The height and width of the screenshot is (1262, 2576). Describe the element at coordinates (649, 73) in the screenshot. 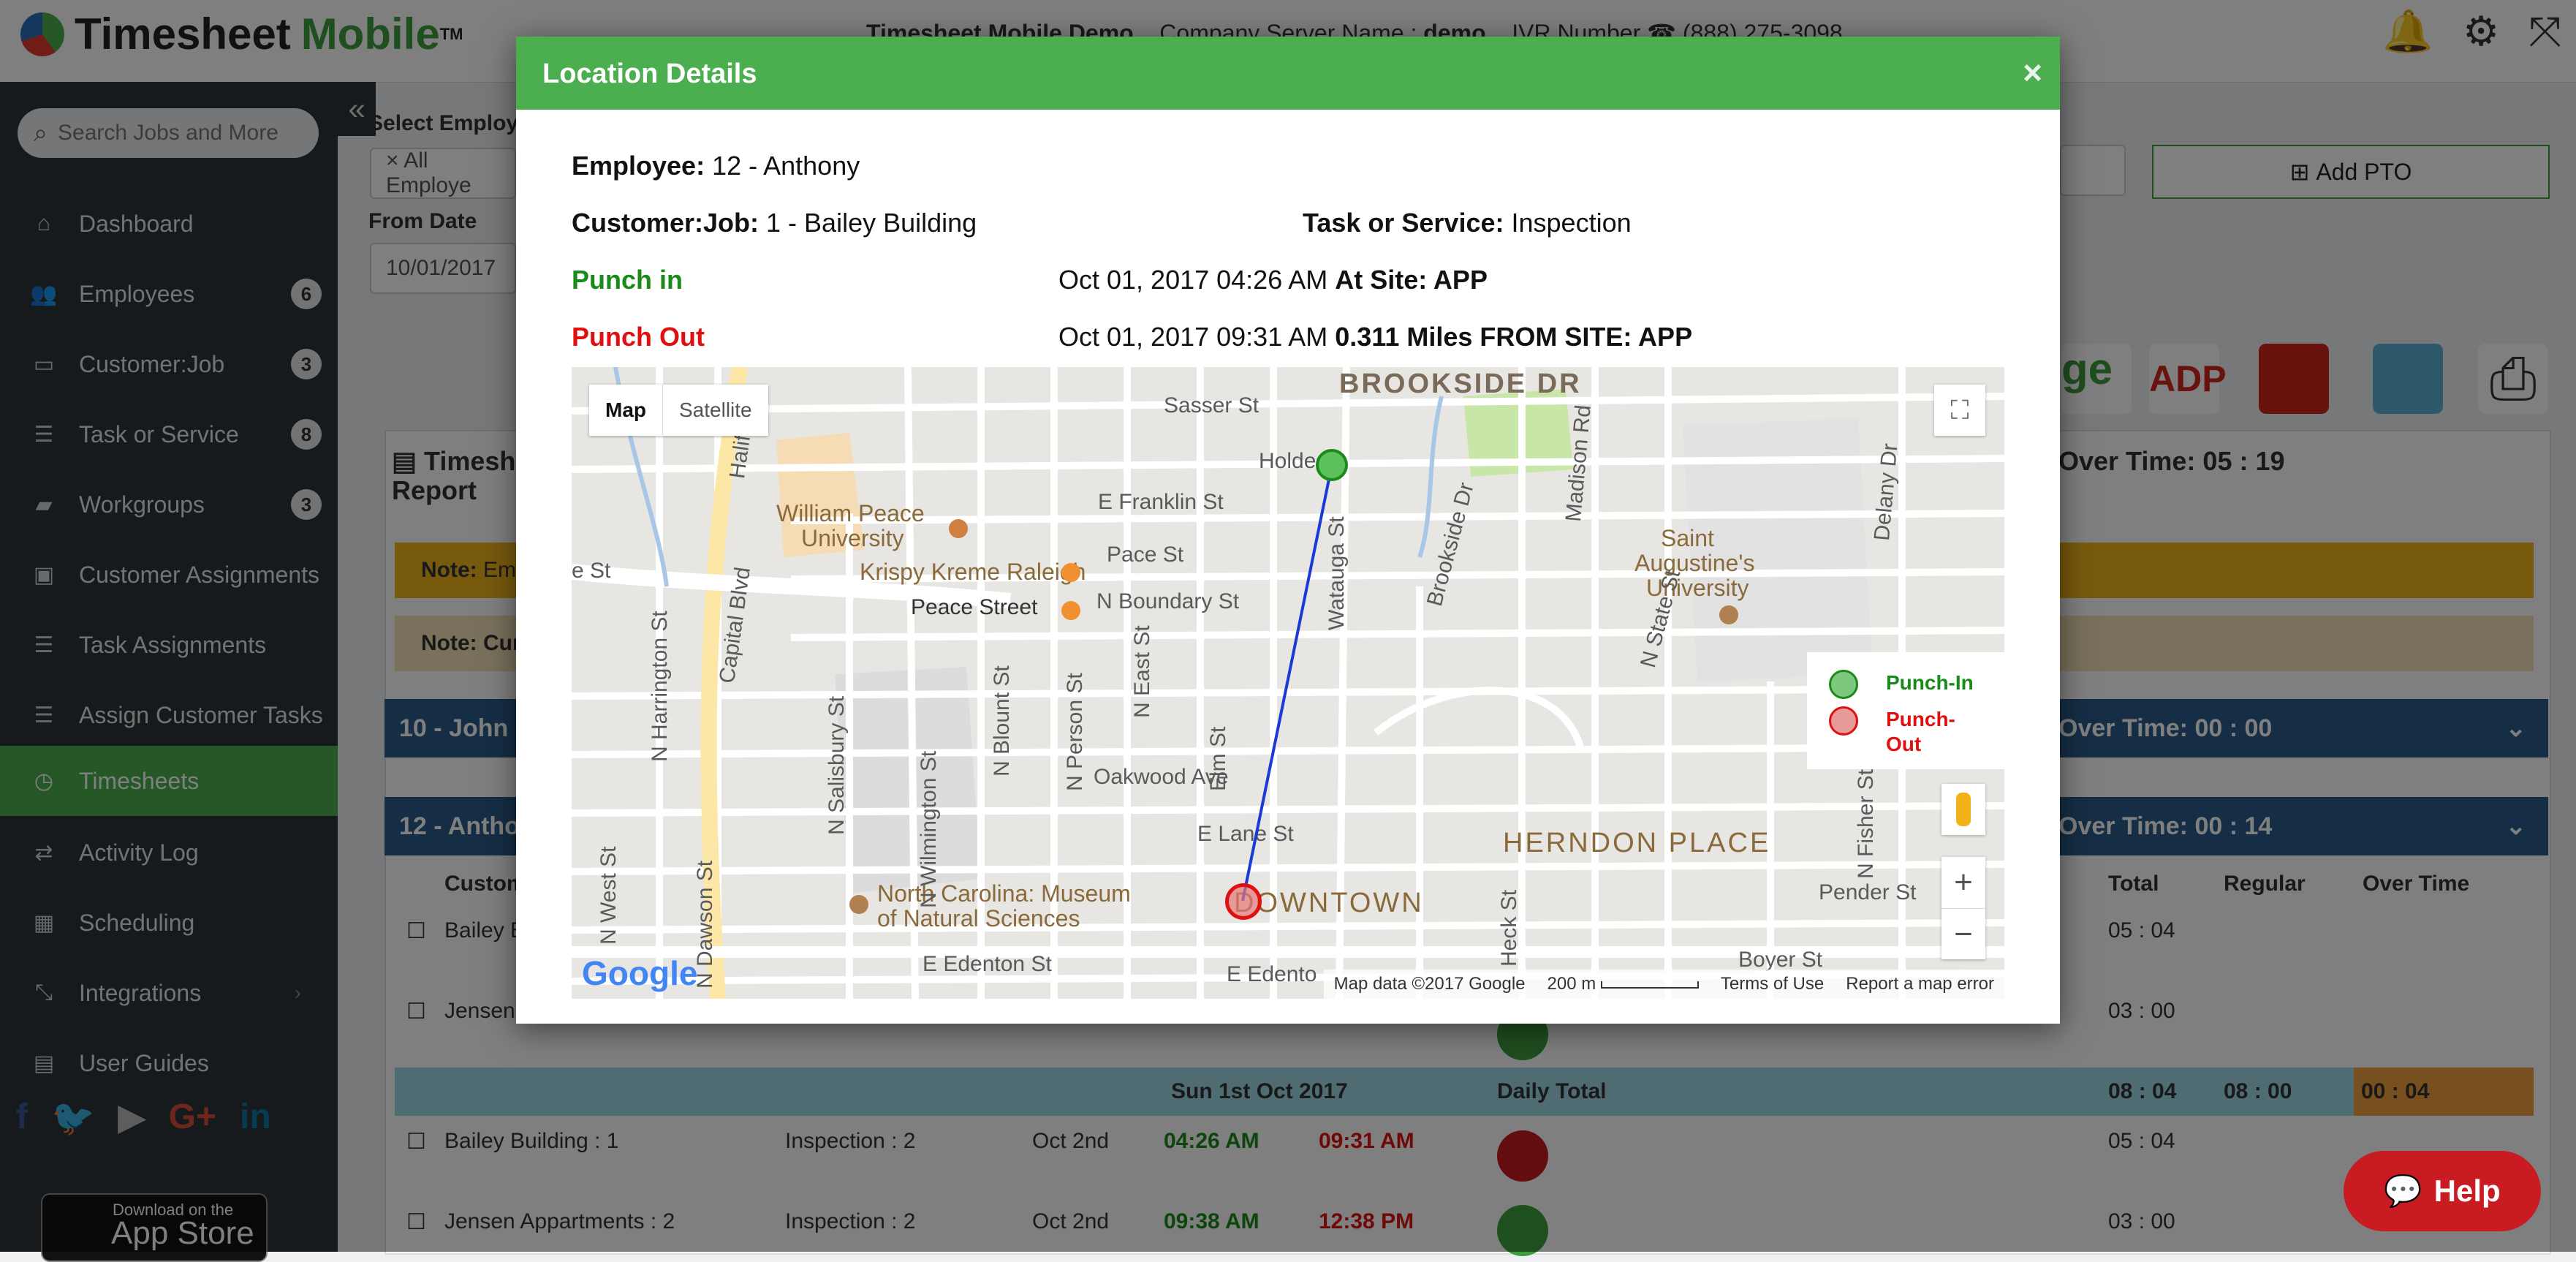

I see `modal-title: Location Details` at that location.